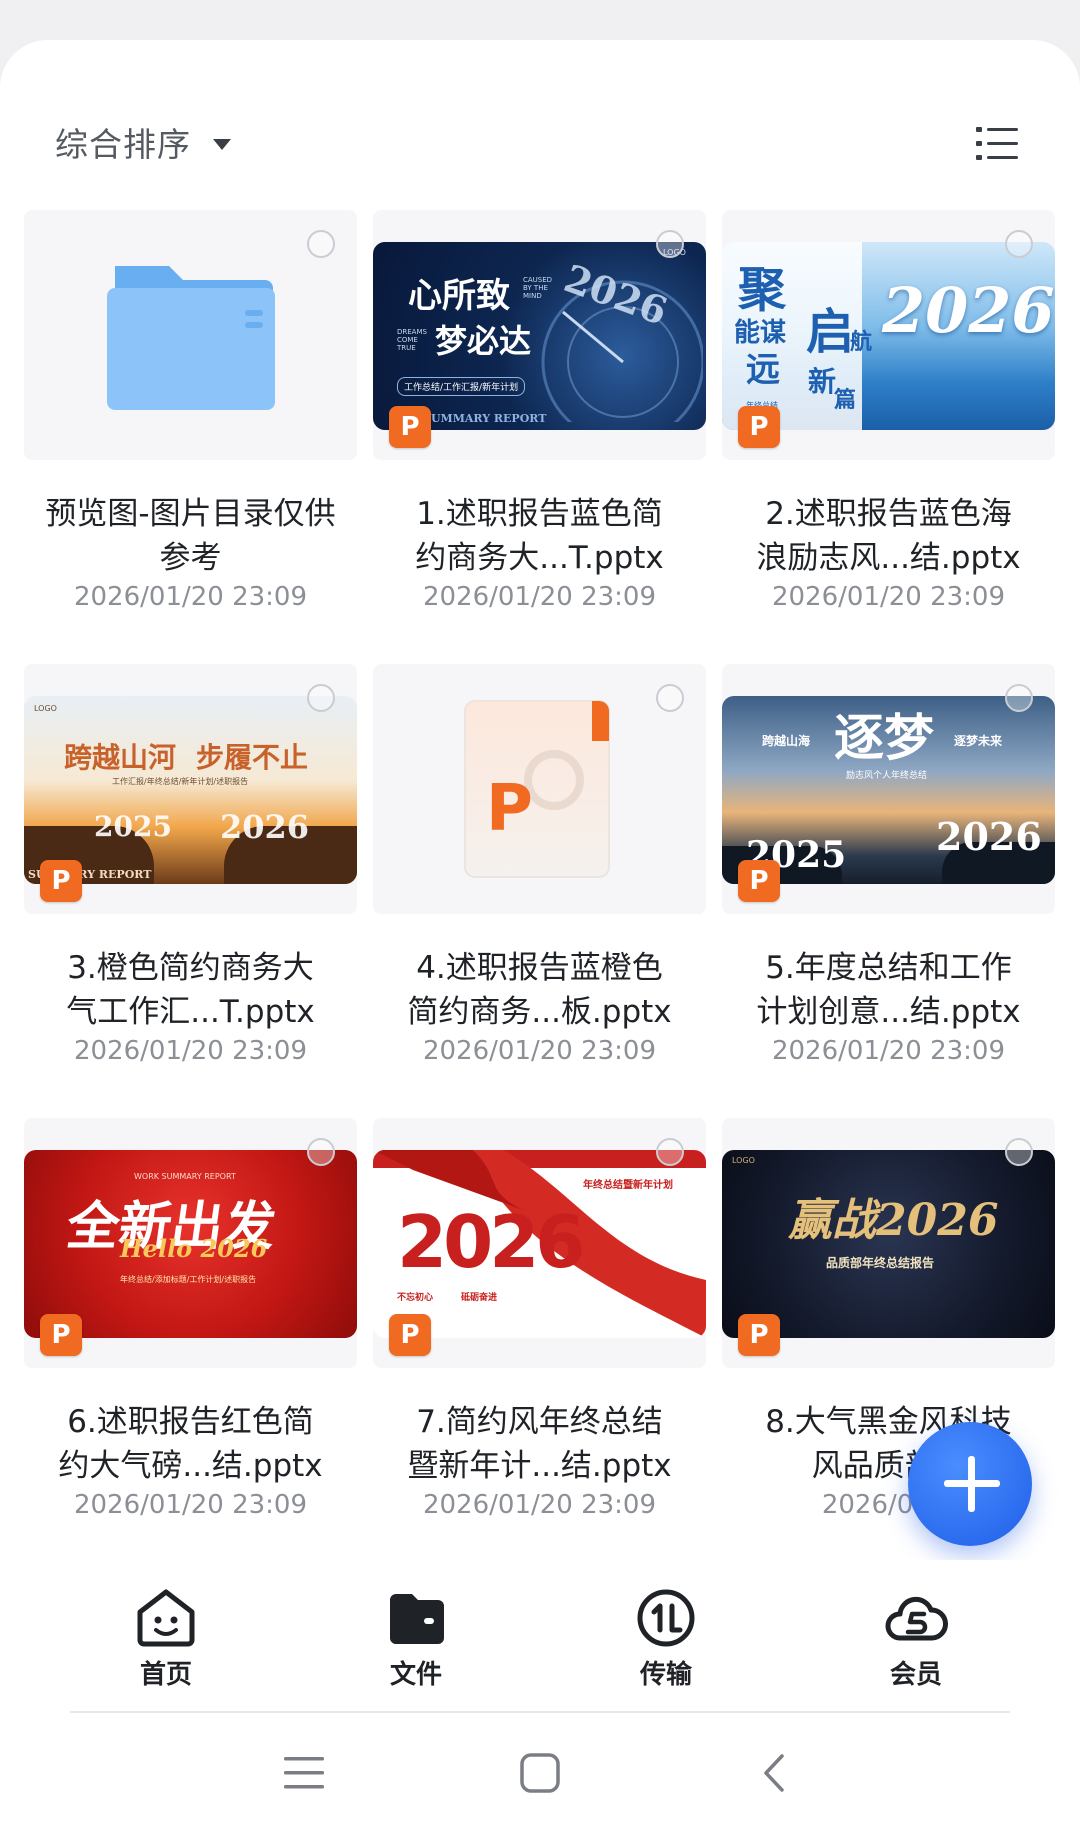  What do you see at coordinates (190, 536) in the screenshot?
I see `file-name: 预览图-图片目录仅供参考` at bounding box center [190, 536].